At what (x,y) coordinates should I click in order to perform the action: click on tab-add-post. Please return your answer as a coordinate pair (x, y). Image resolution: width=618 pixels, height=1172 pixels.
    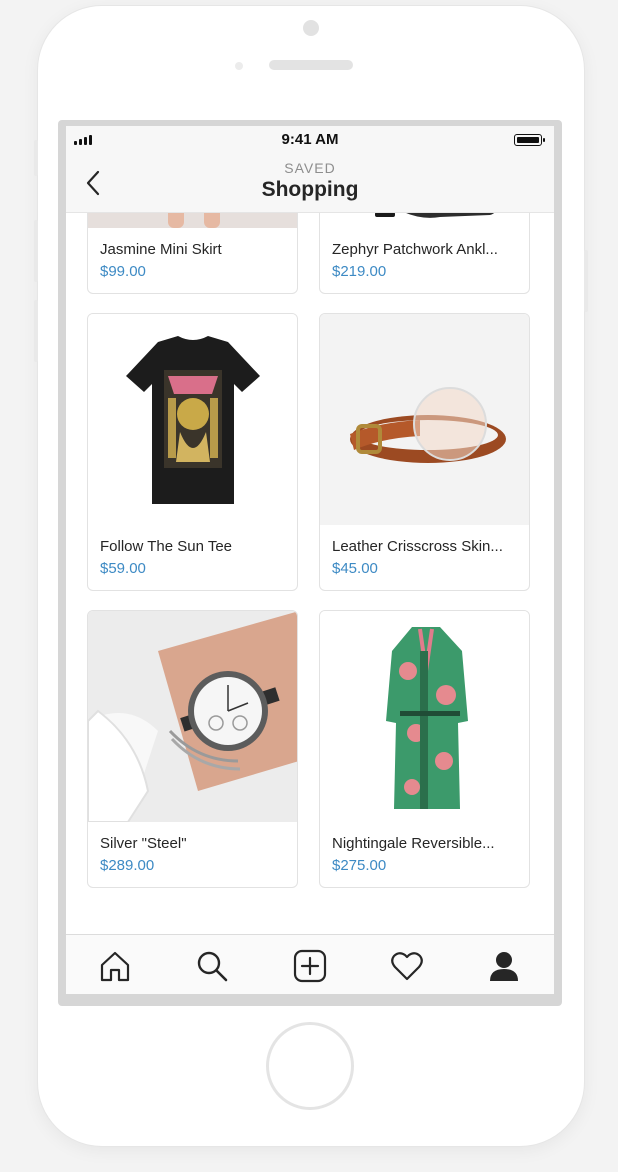
    Looking at the image, I should click on (310, 966).